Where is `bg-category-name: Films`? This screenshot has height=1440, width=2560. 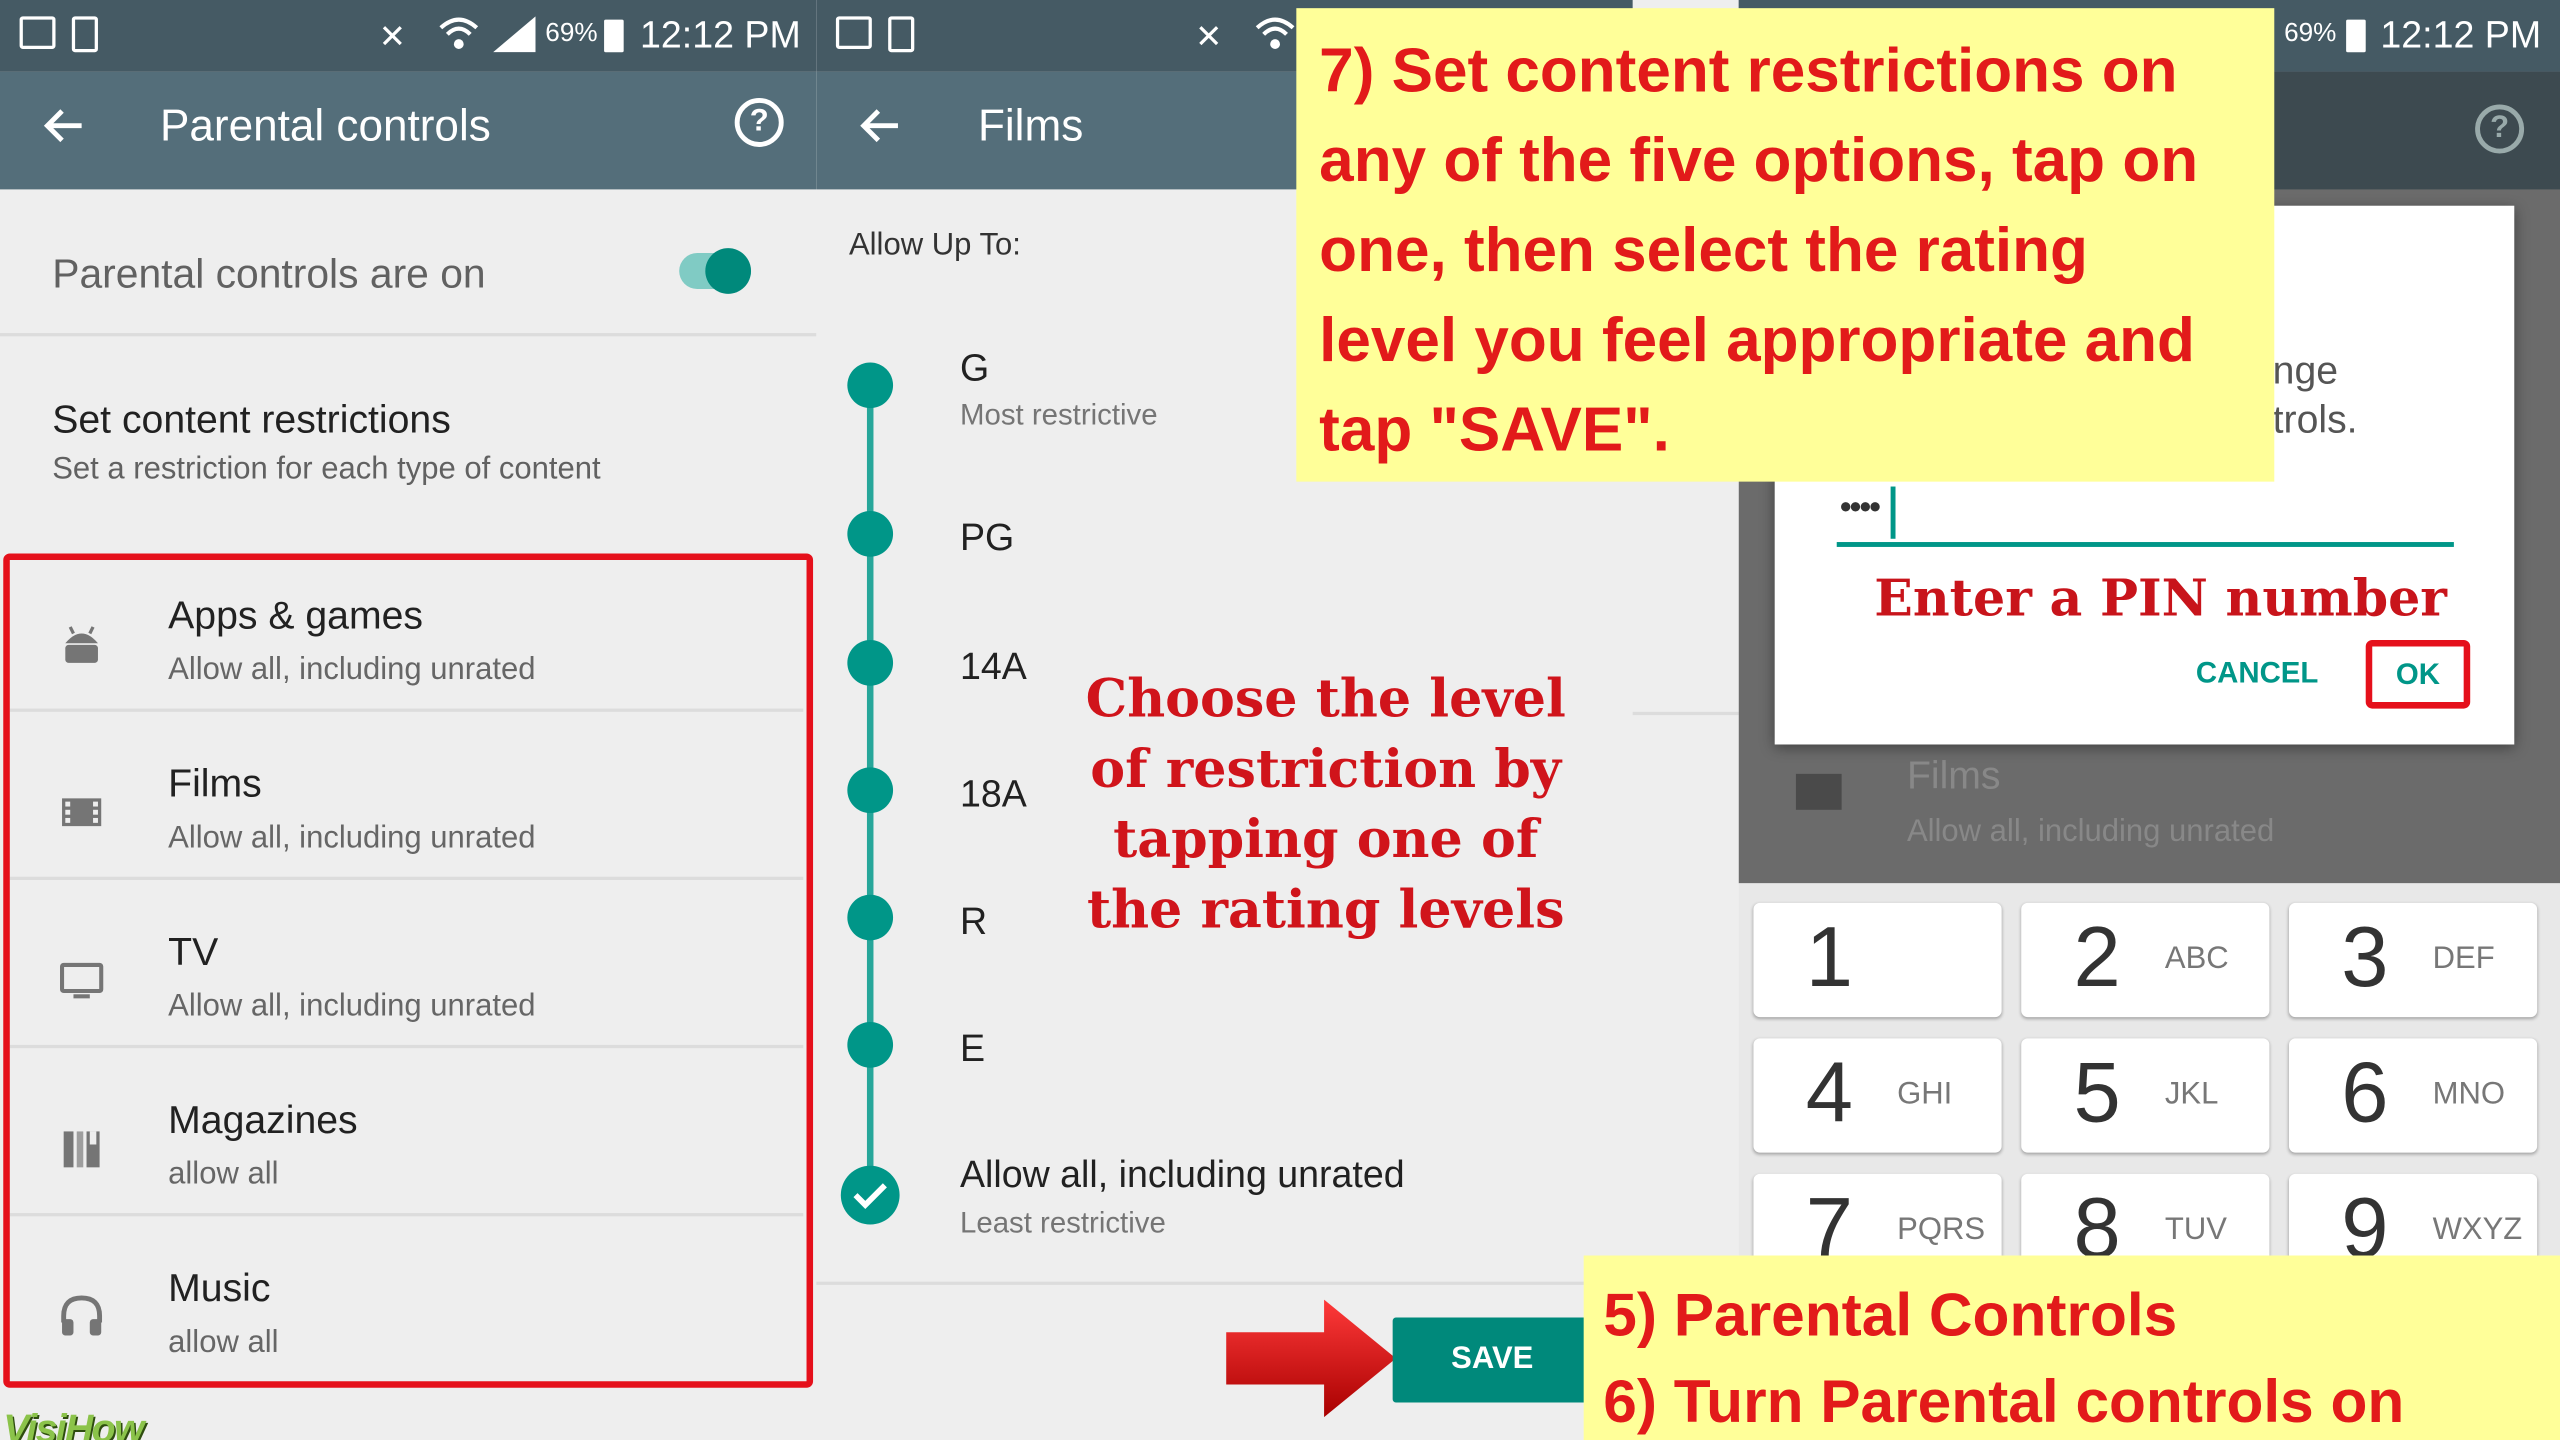 bg-category-name: Films is located at coordinates (1953, 776).